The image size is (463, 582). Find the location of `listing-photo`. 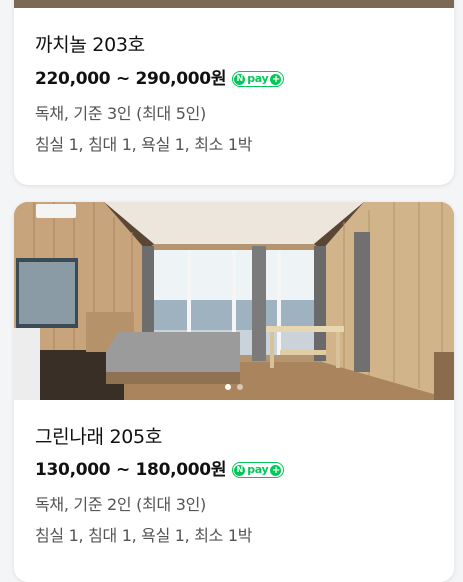

listing-photo is located at coordinates (234, 4).